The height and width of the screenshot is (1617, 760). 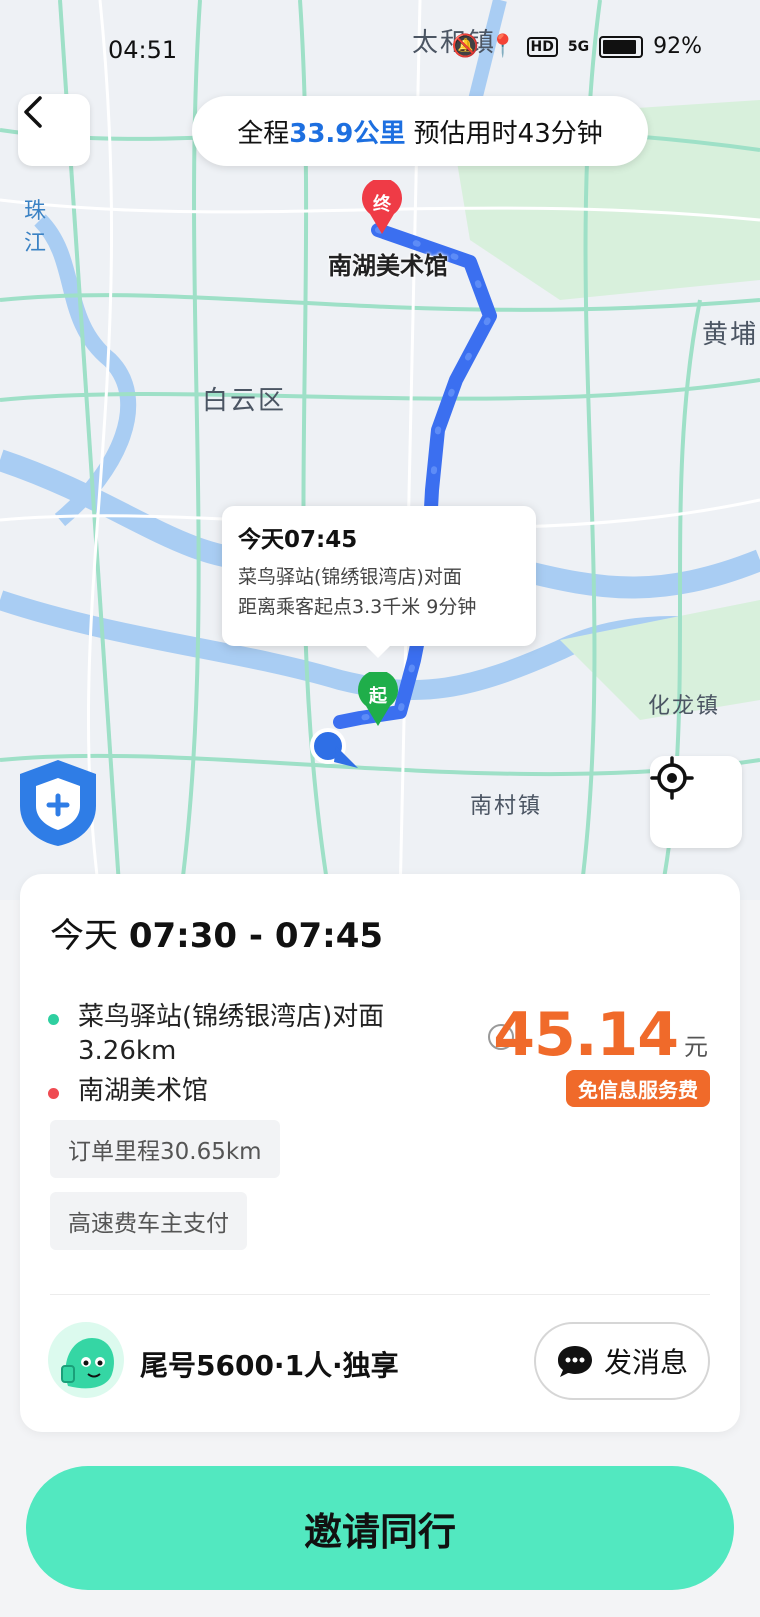 What do you see at coordinates (504, 133) in the screenshot?
I see `route-eta: 预估用时43分钟` at bounding box center [504, 133].